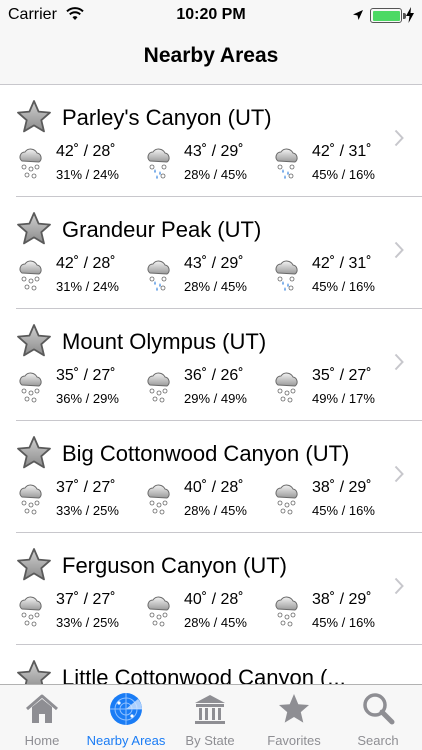 This screenshot has height=750, width=422. I want to click on capitol-building-icon, so click(210, 709).